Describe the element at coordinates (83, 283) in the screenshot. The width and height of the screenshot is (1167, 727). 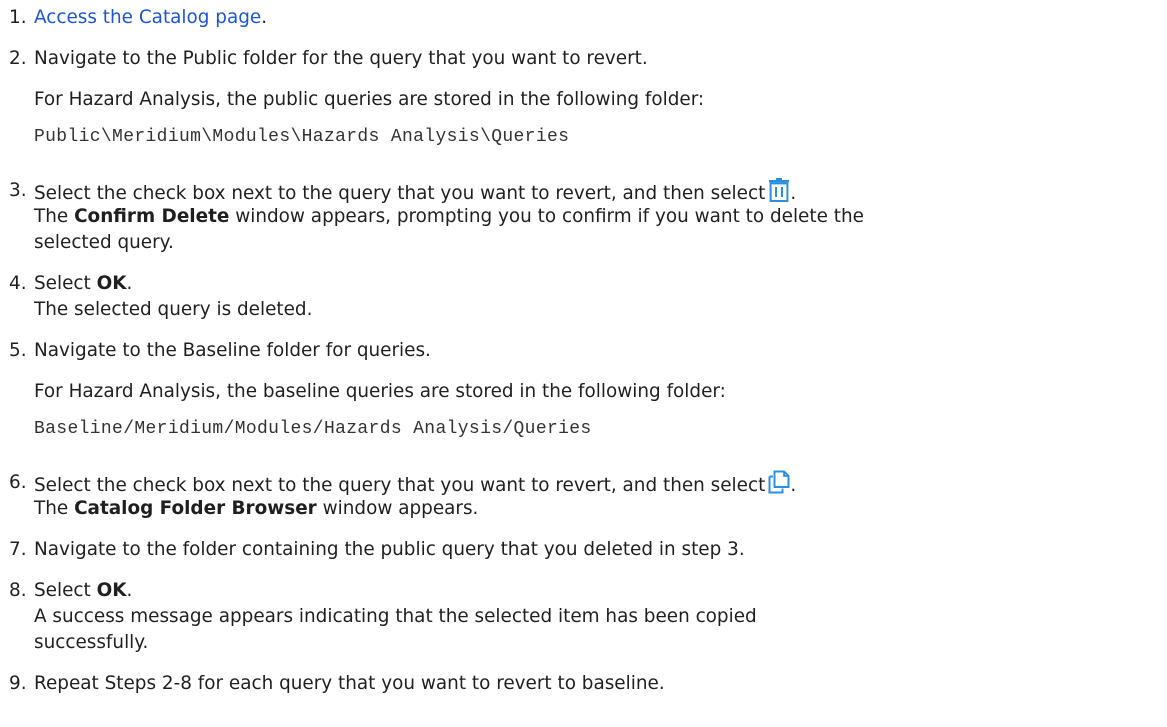
I see `step-4-text: Select OK.` at that location.